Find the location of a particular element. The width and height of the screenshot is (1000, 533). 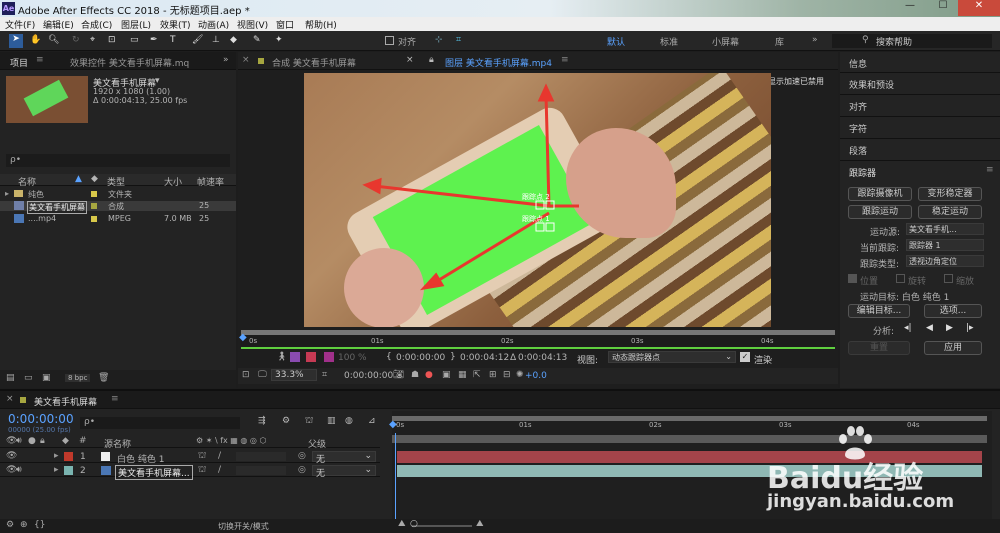

search-help-field: ⚲ 搜索帮助 is located at coordinates (912, 41).